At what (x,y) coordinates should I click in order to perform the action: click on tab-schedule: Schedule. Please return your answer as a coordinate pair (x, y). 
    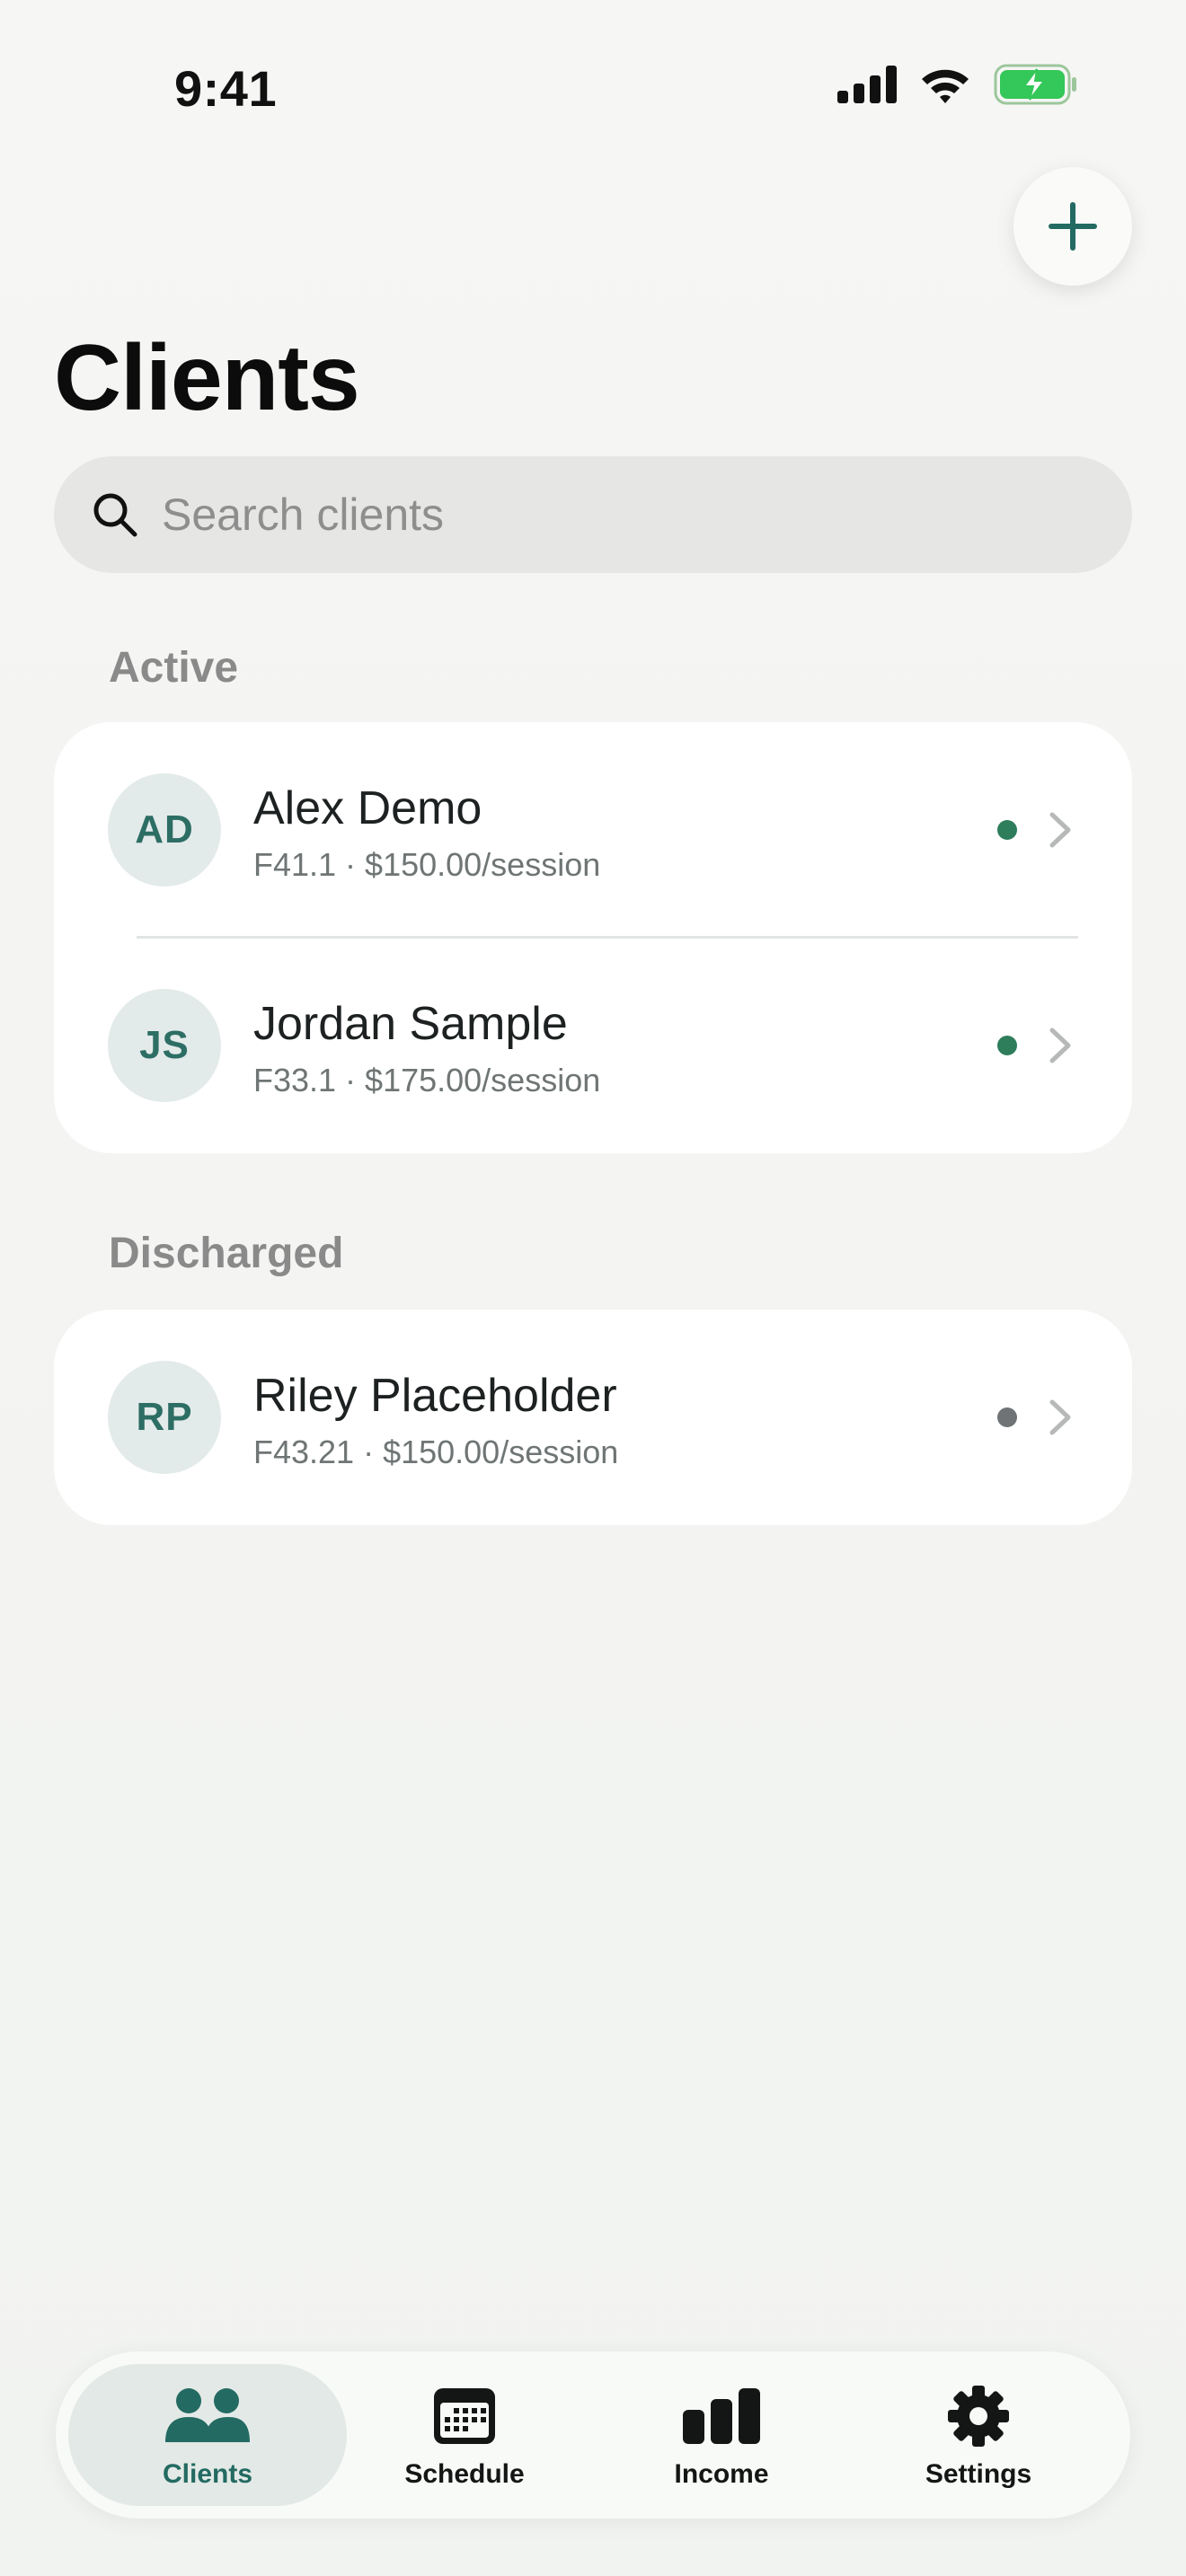
    Looking at the image, I should click on (464, 2435).